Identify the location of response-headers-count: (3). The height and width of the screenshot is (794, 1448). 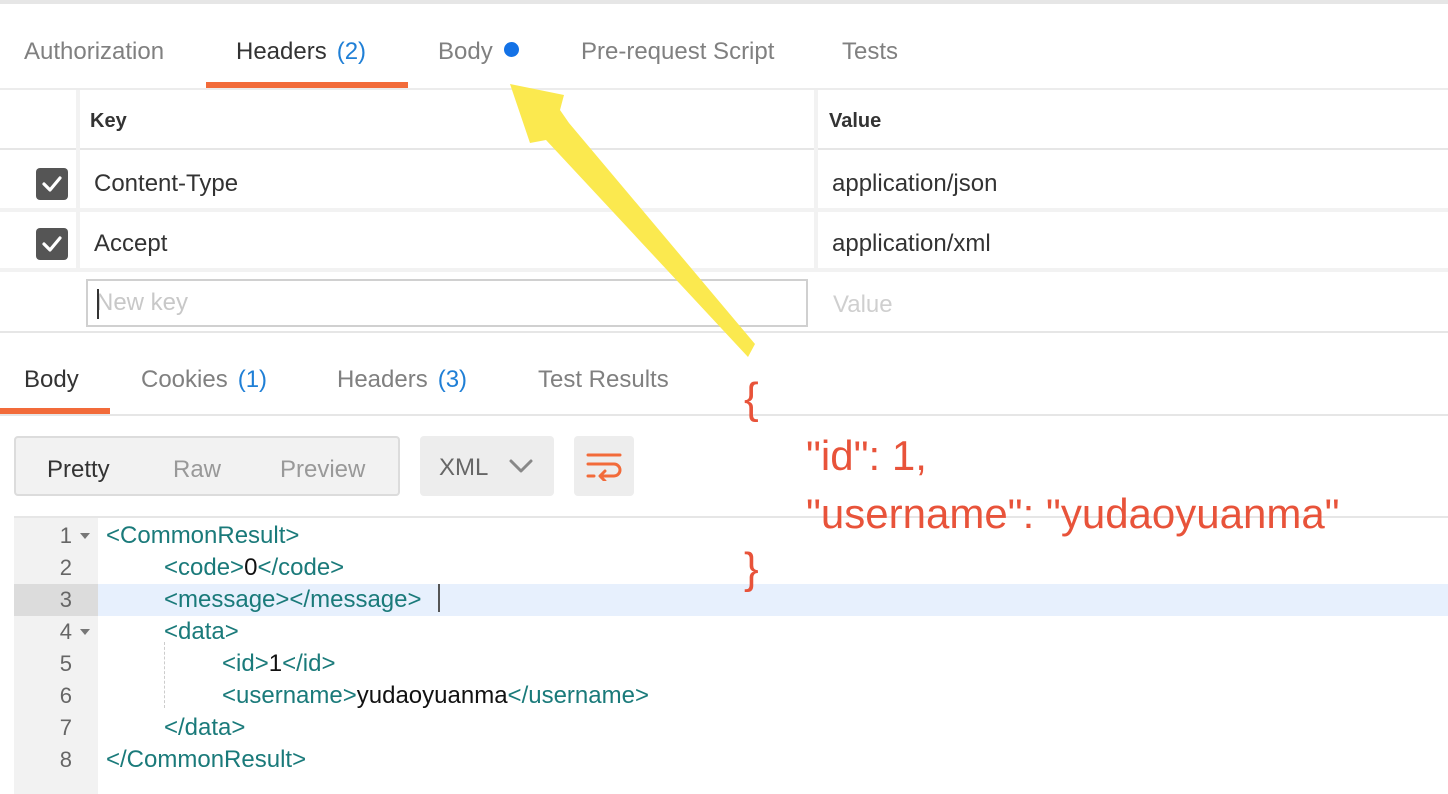
(452, 379).